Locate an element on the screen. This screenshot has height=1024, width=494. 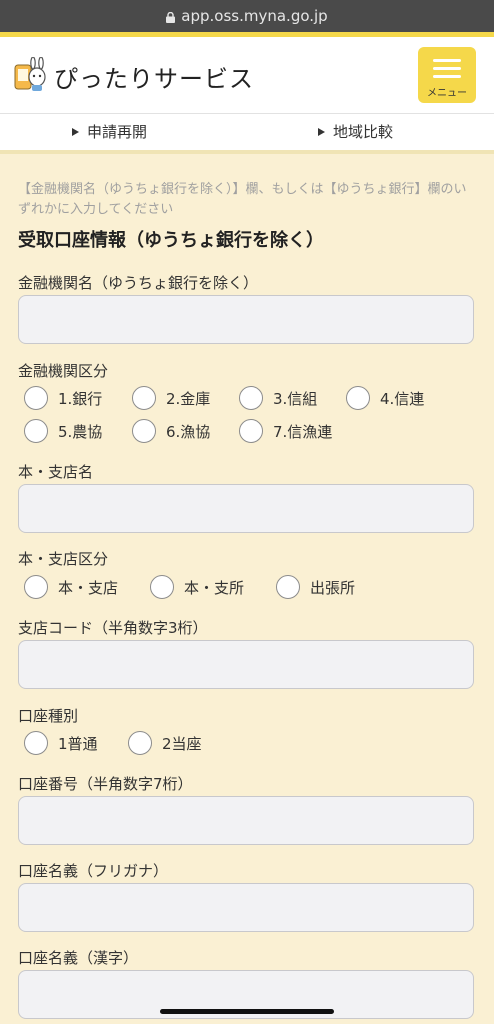
radio-label: 7.信漁連 is located at coordinates (303, 432).